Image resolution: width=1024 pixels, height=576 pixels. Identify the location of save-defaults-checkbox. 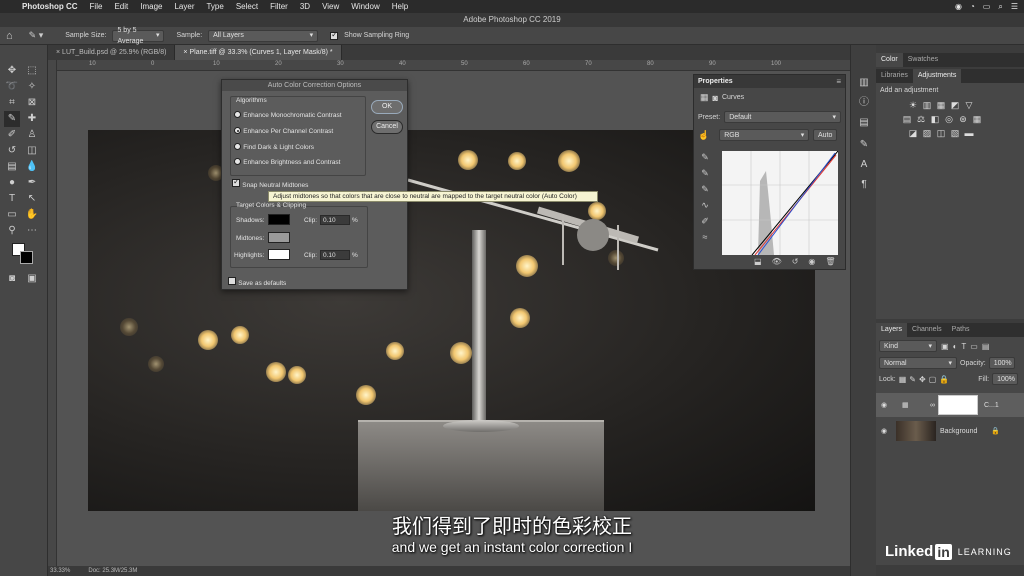
(232, 281).